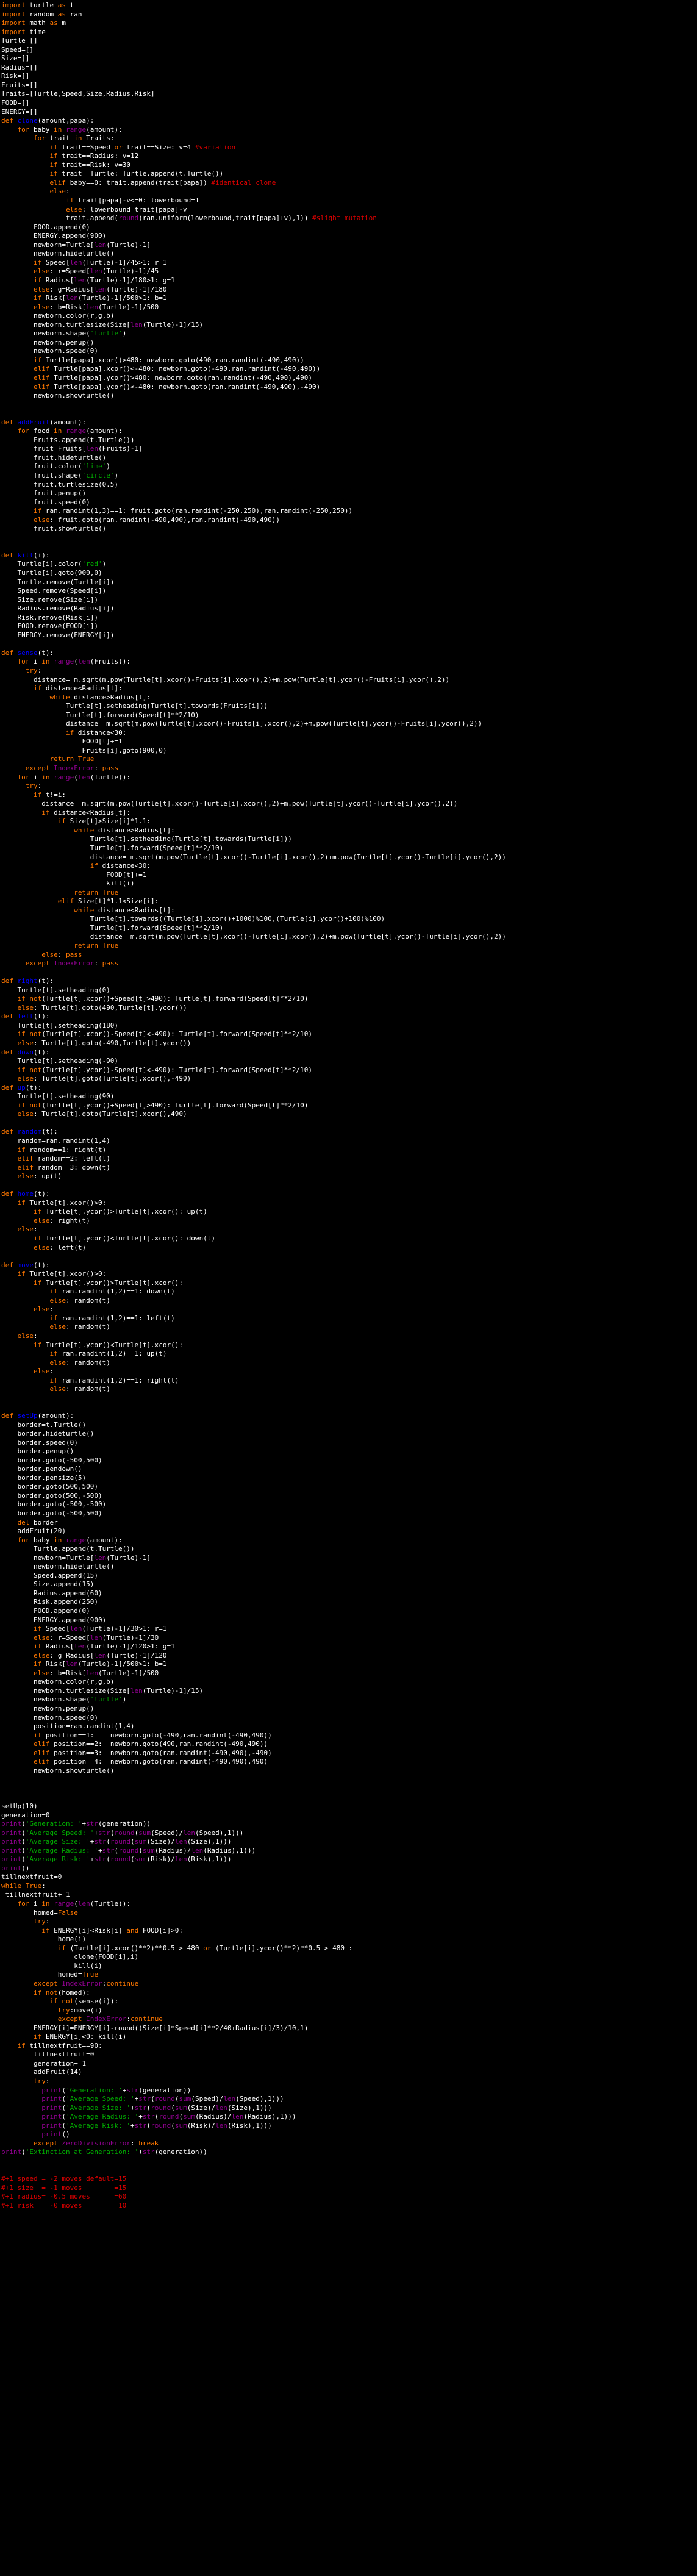 This screenshot has height=2576, width=697. Describe the element at coordinates (348, 1824) in the screenshot. I see `code-line: print('Generation: '+str(generation))` at that location.